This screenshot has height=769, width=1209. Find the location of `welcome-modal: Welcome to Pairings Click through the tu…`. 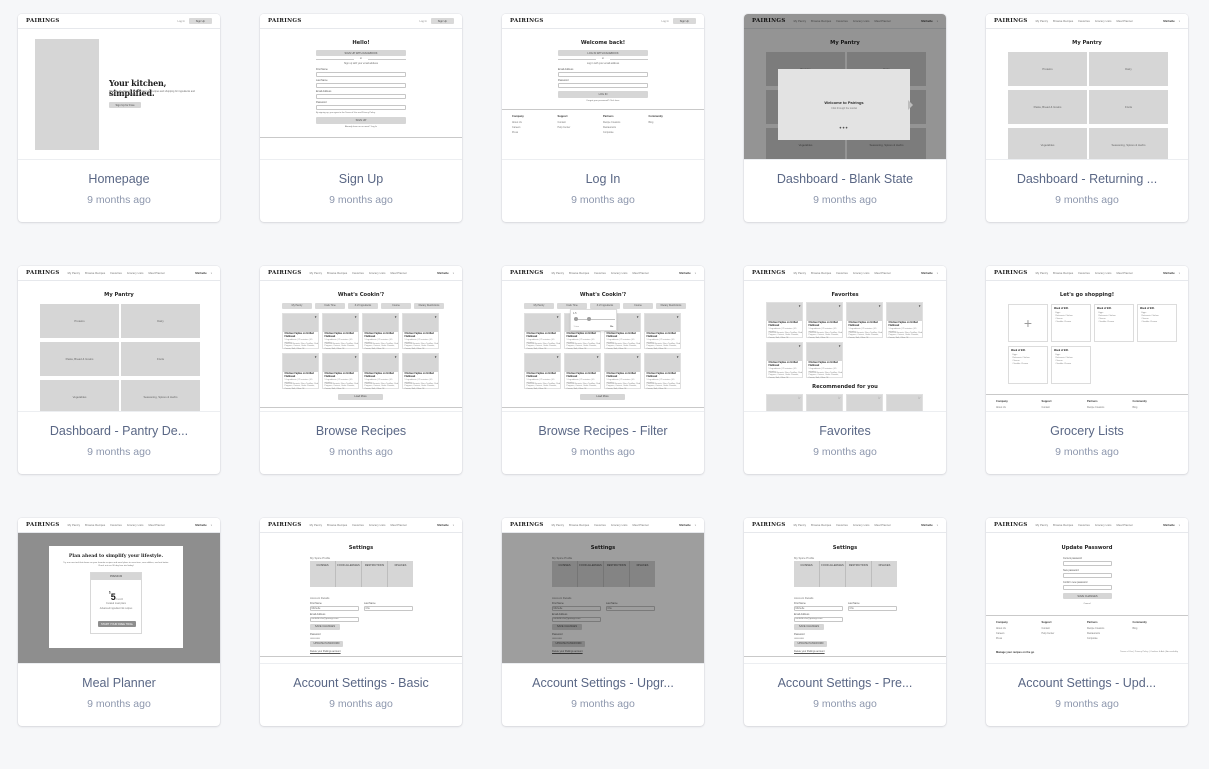

welcome-modal: Welcome to Pairings Click through the tu… is located at coordinates (845, 104).